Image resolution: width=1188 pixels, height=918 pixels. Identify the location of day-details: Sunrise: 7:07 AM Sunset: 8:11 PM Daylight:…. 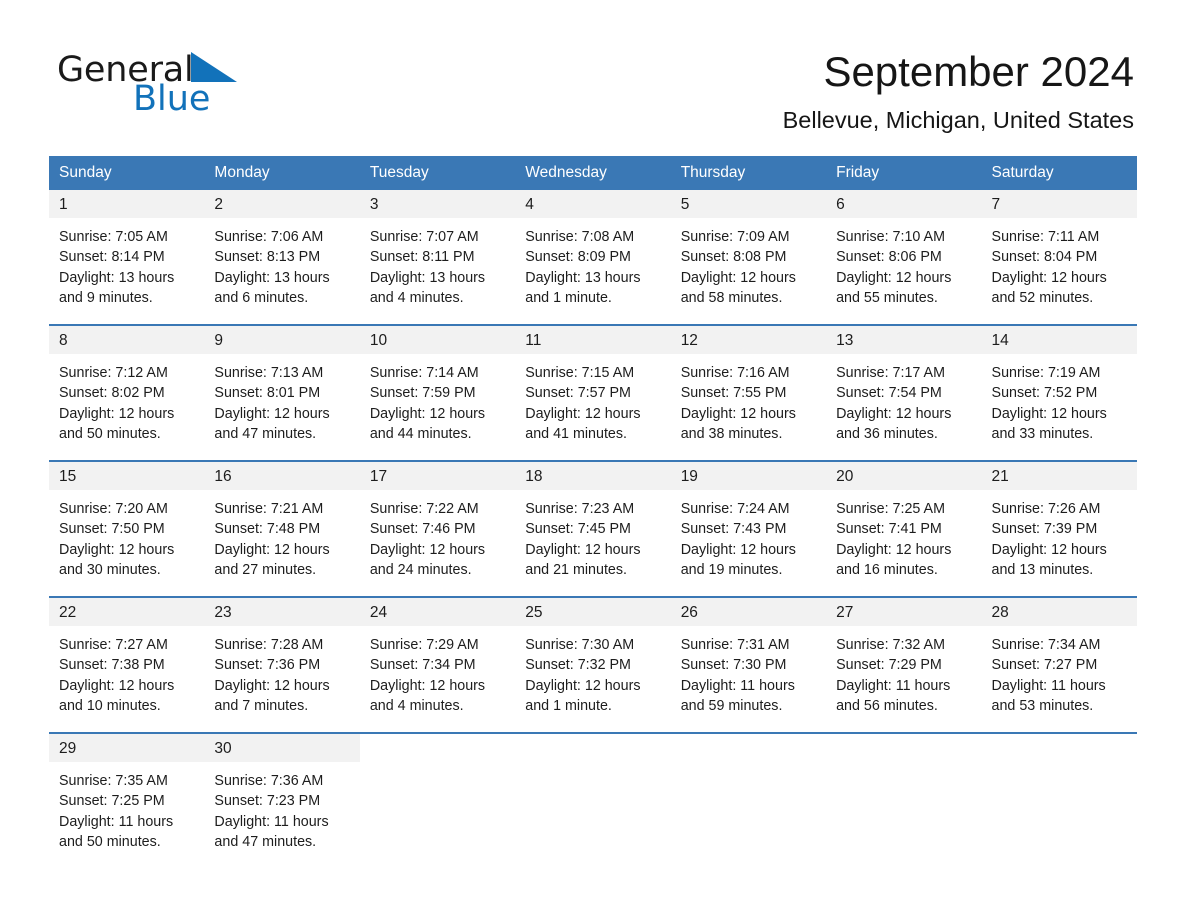
(437, 263).